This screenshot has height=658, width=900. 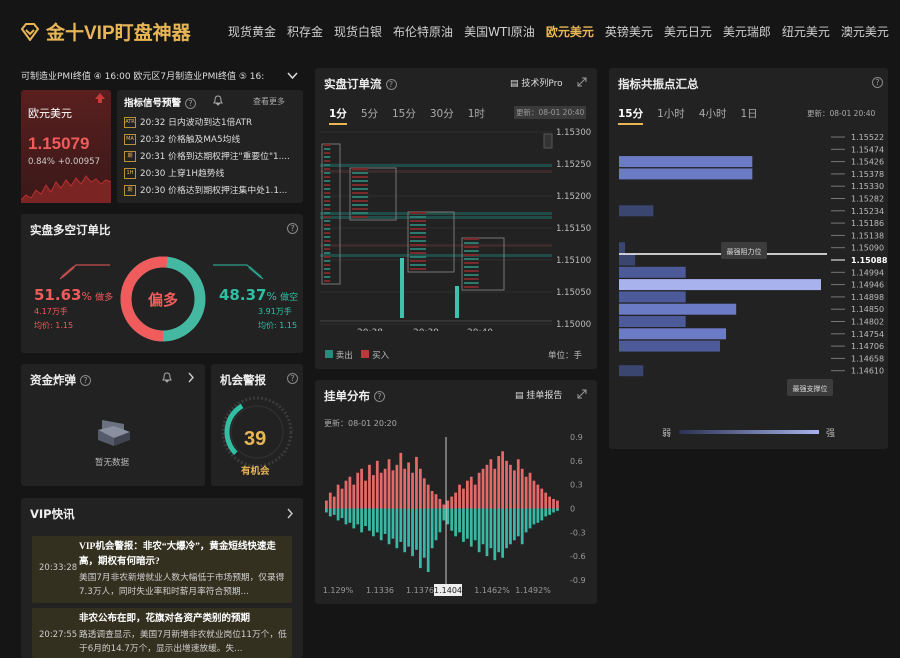 I want to click on depth-report-button: ▤ 挂单报告, so click(x=538, y=394).